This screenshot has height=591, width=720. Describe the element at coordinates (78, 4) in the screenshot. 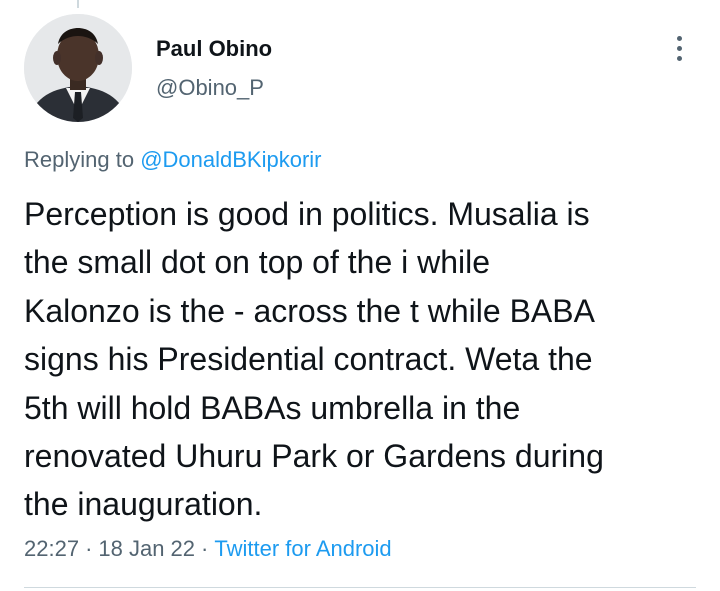

I see `thread-connector-line` at that location.